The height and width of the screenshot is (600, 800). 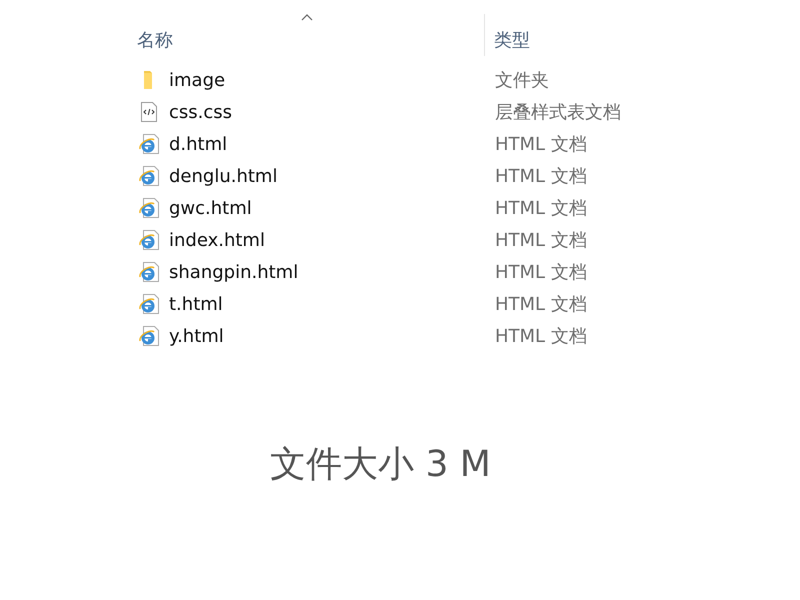 What do you see at coordinates (196, 336) in the screenshot?
I see `file-name: y.html` at bounding box center [196, 336].